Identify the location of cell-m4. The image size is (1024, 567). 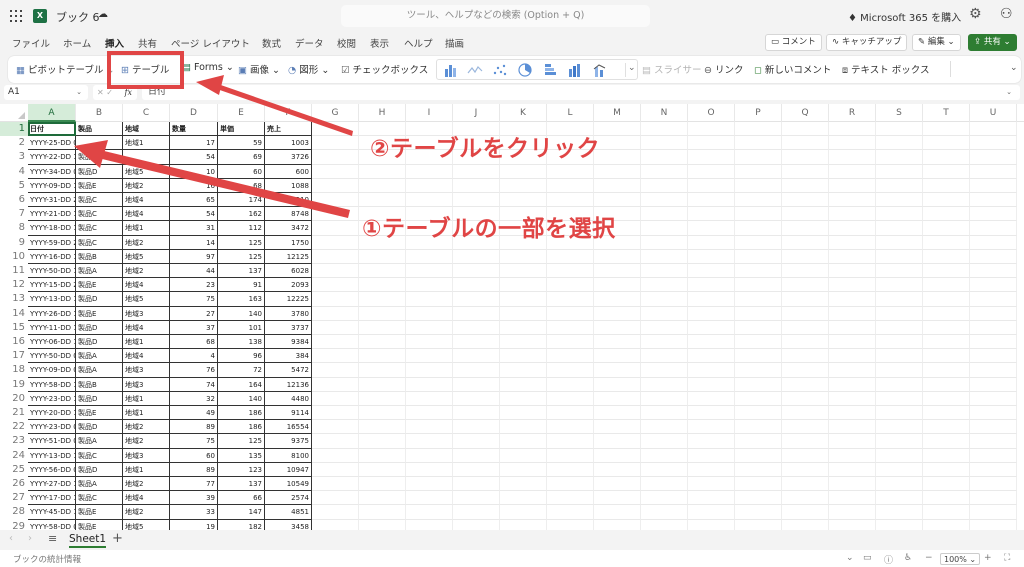
(617, 171).